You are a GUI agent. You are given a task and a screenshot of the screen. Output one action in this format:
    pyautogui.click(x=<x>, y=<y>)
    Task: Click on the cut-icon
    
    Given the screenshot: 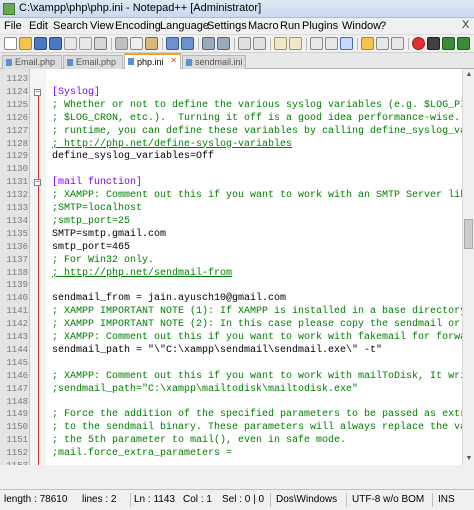 What is the action you would take?
    pyautogui.click(x=121, y=43)
    